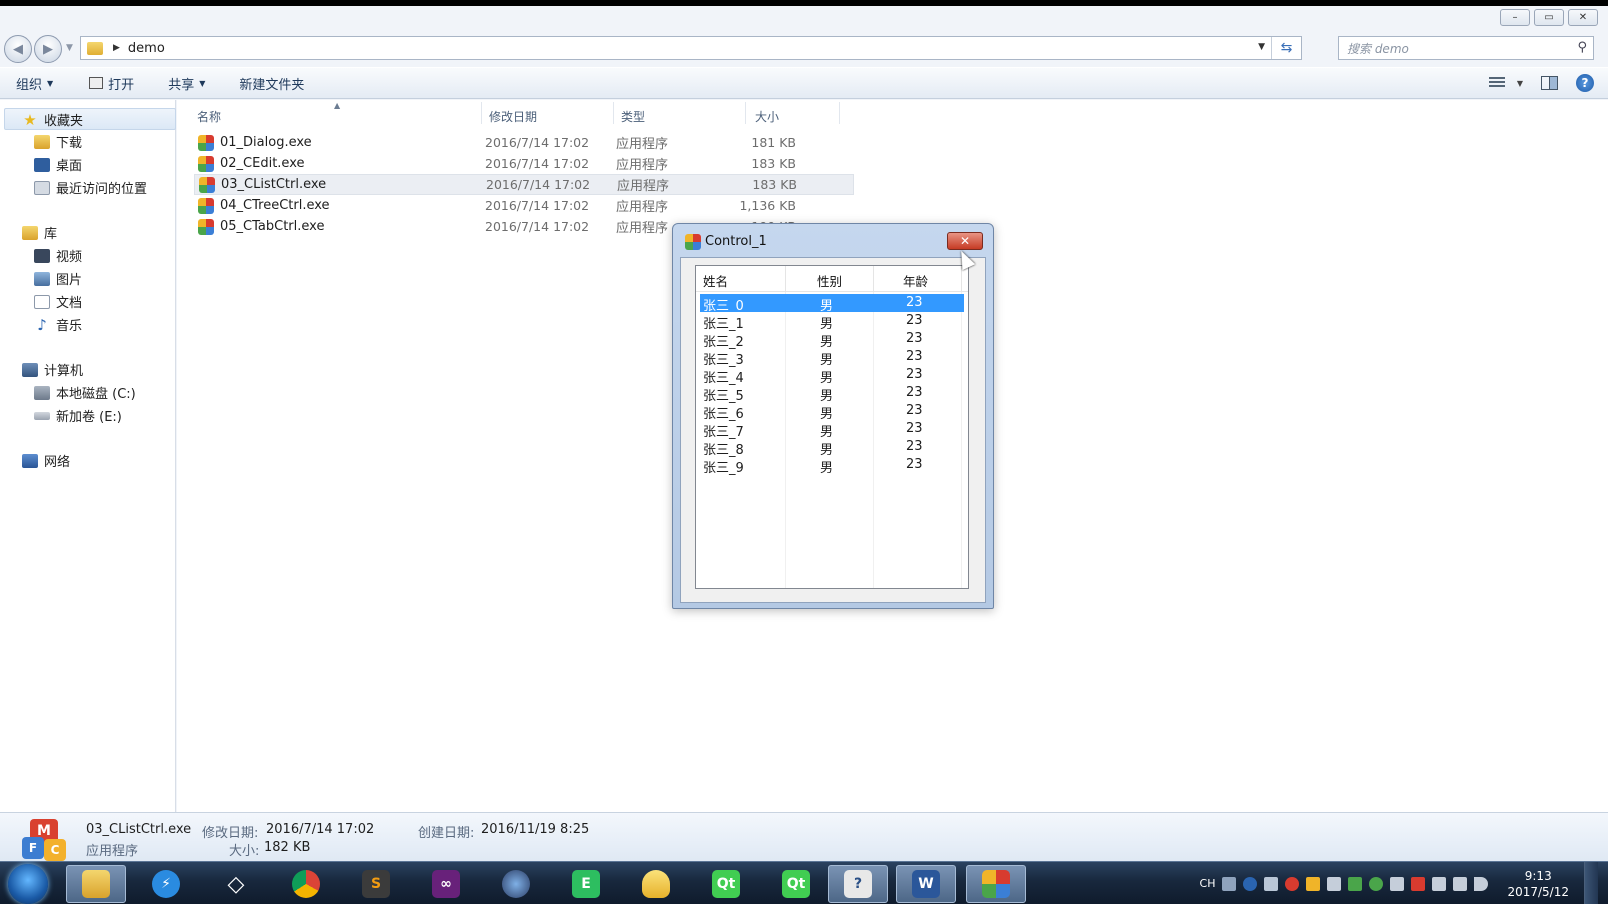 The height and width of the screenshot is (904, 1608). Describe the element at coordinates (69, 48) in the screenshot. I see `recent-pages-dropdown-icon: ▼` at that location.